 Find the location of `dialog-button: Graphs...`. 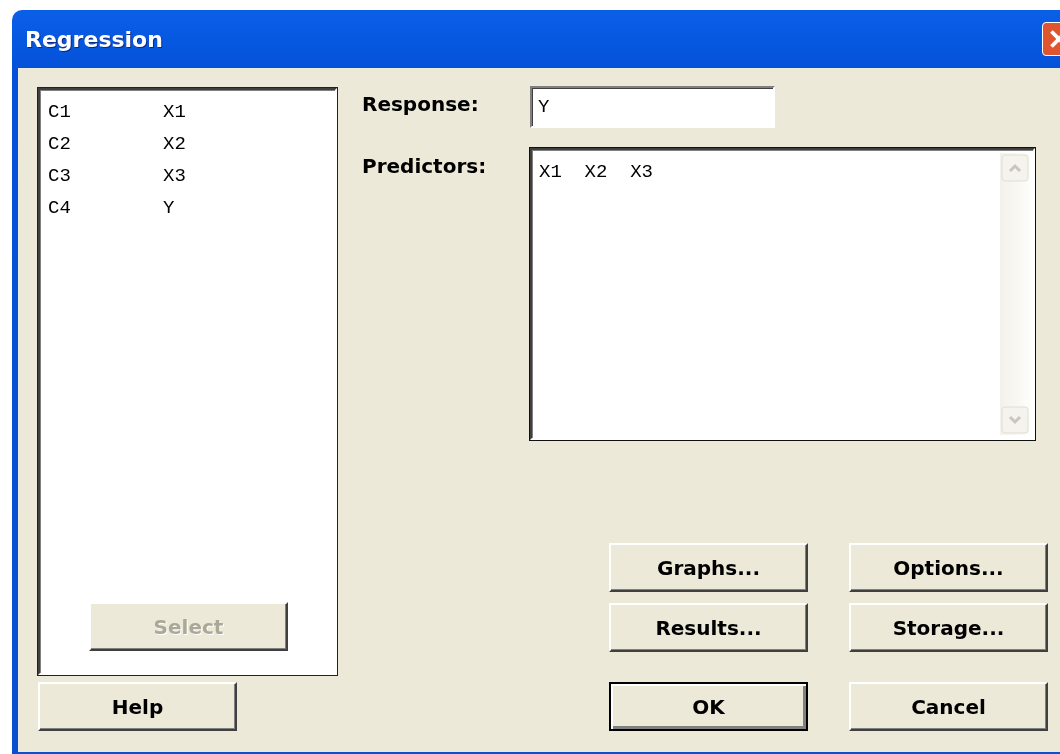

dialog-button: Graphs... is located at coordinates (708, 567).